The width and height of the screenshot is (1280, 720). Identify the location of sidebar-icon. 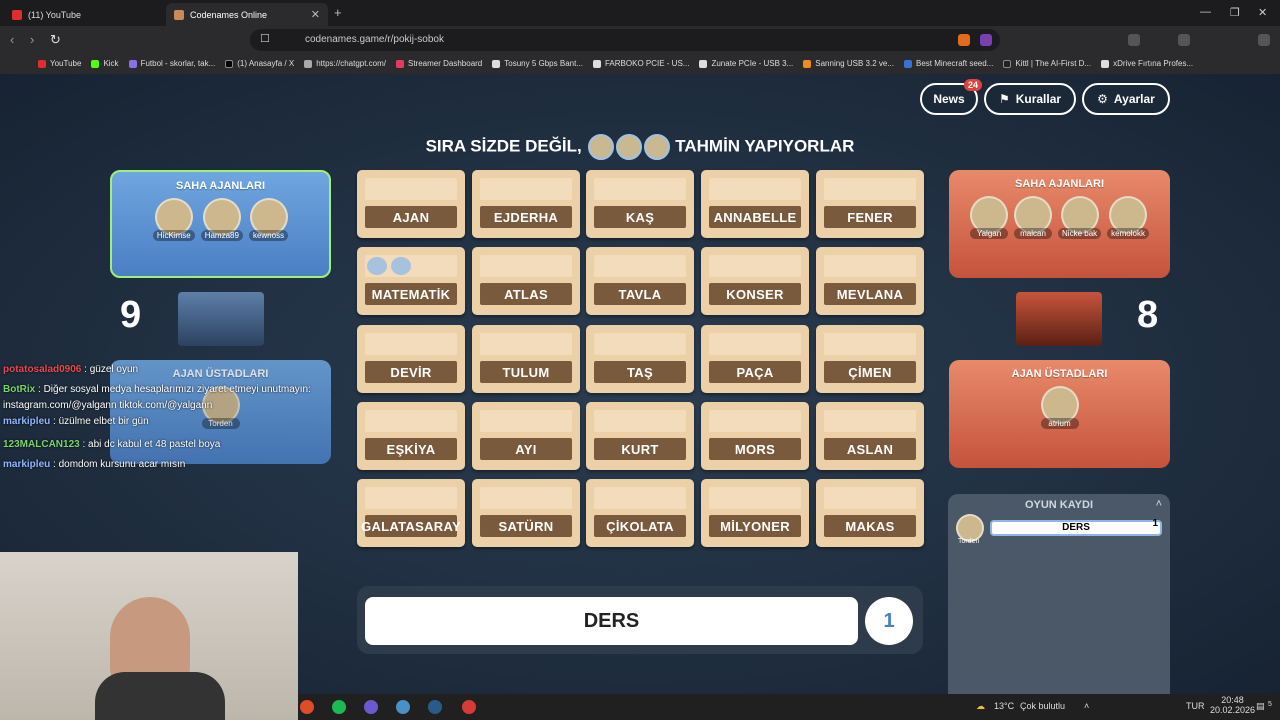
(1184, 40).